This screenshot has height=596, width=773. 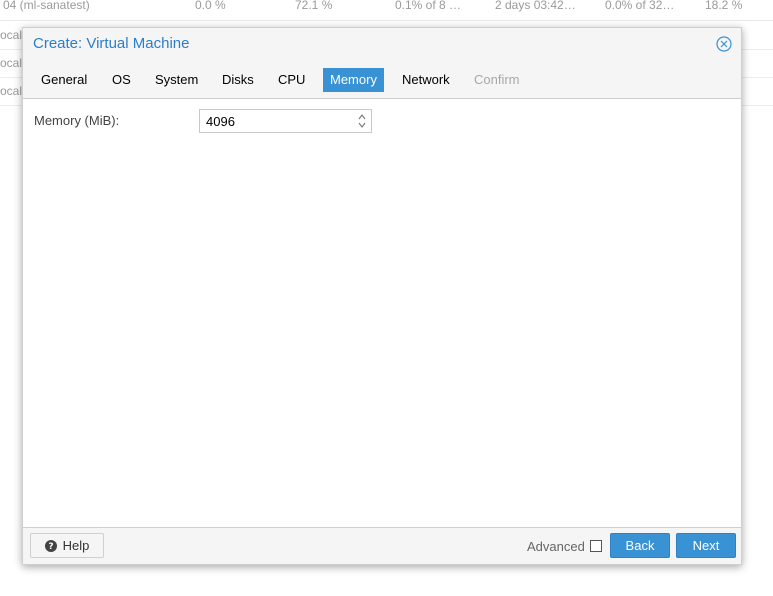 What do you see at coordinates (278, 121) in the screenshot?
I see `memory-input` at bounding box center [278, 121].